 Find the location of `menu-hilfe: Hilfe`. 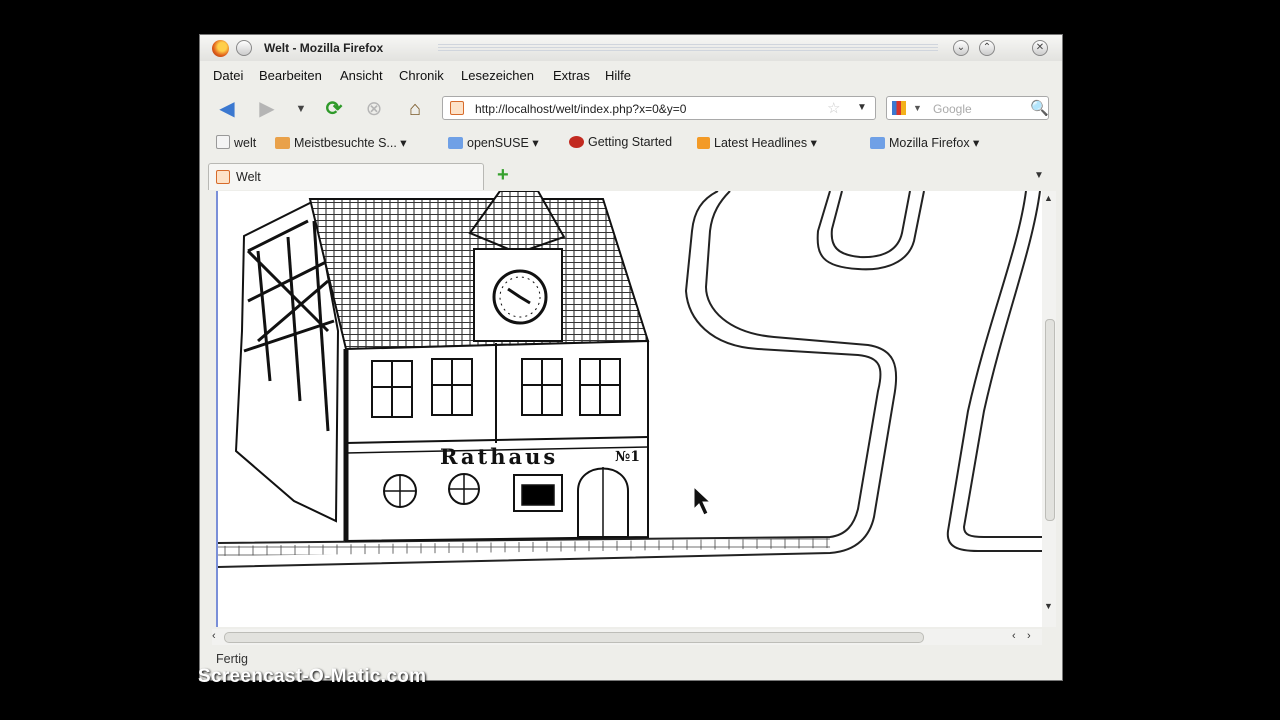

menu-hilfe: Hilfe is located at coordinates (618, 75).